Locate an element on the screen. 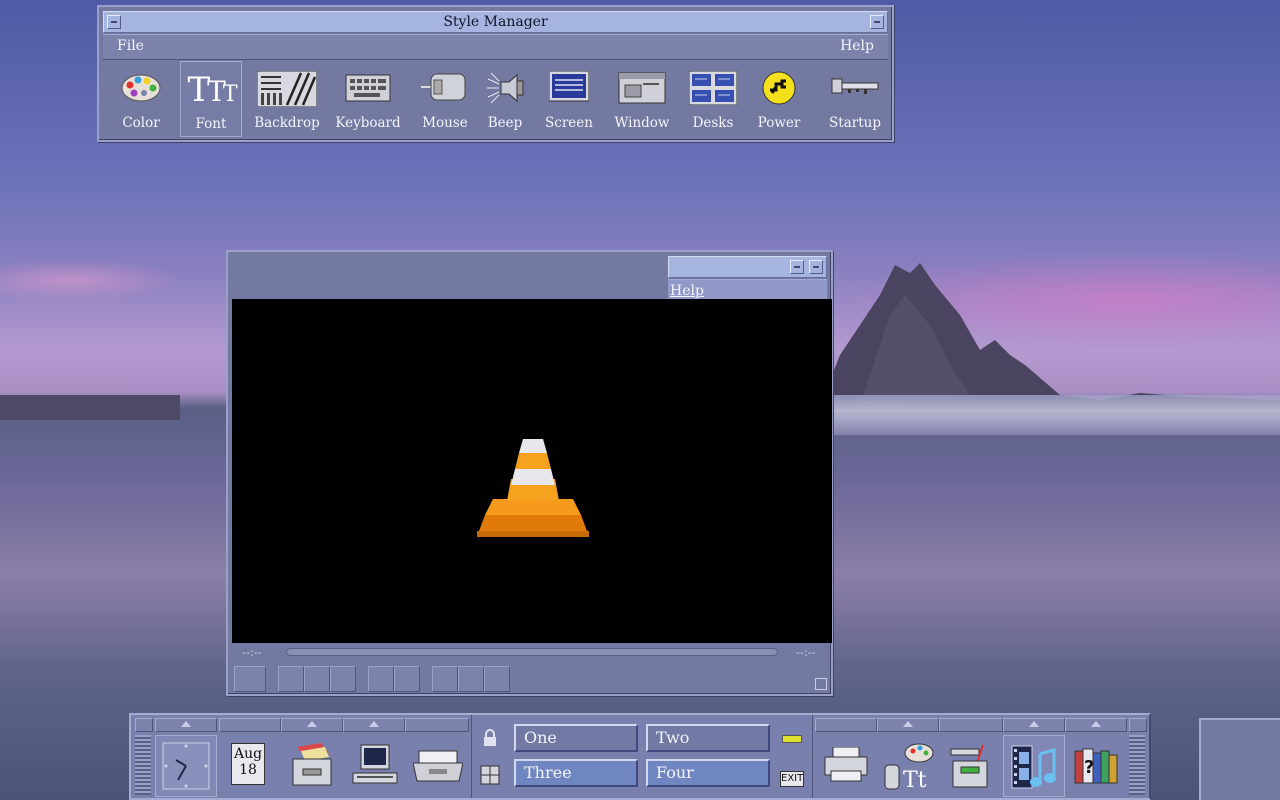  window-tool-button: Window is located at coordinates (642, 99).